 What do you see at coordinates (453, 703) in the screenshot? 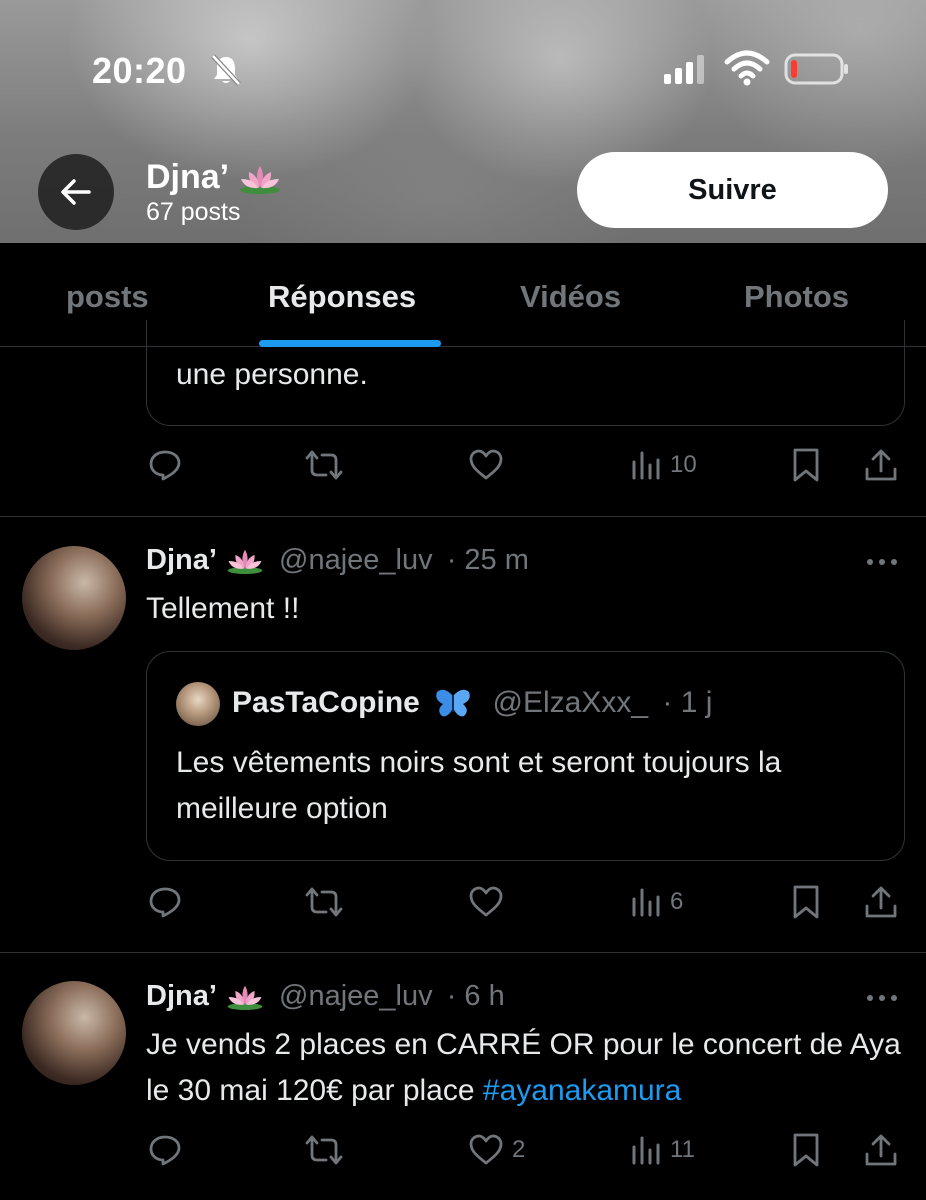
I see `butterfly-icon` at bounding box center [453, 703].